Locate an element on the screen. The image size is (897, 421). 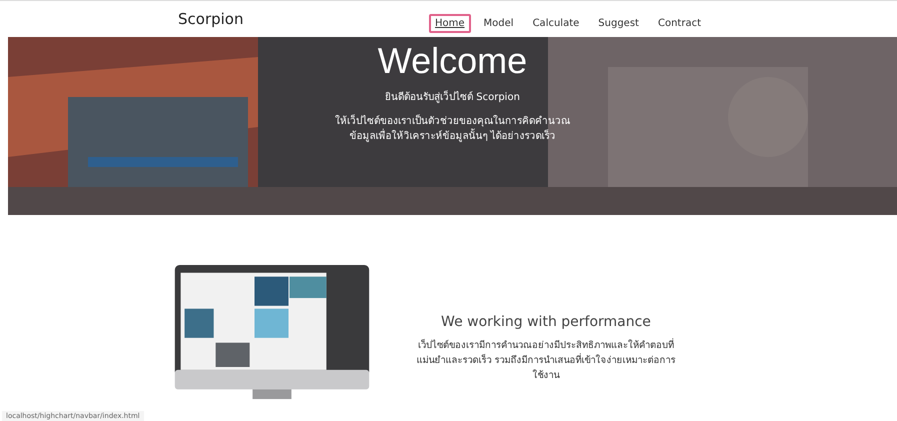
section-heading: We working with performance is located at coordinates (546, 322).